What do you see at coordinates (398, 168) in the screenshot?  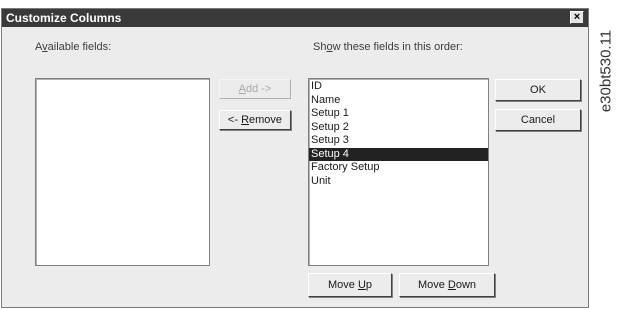 I see `shown-field-item: Factory Setup` at bounding box center [398, 168].